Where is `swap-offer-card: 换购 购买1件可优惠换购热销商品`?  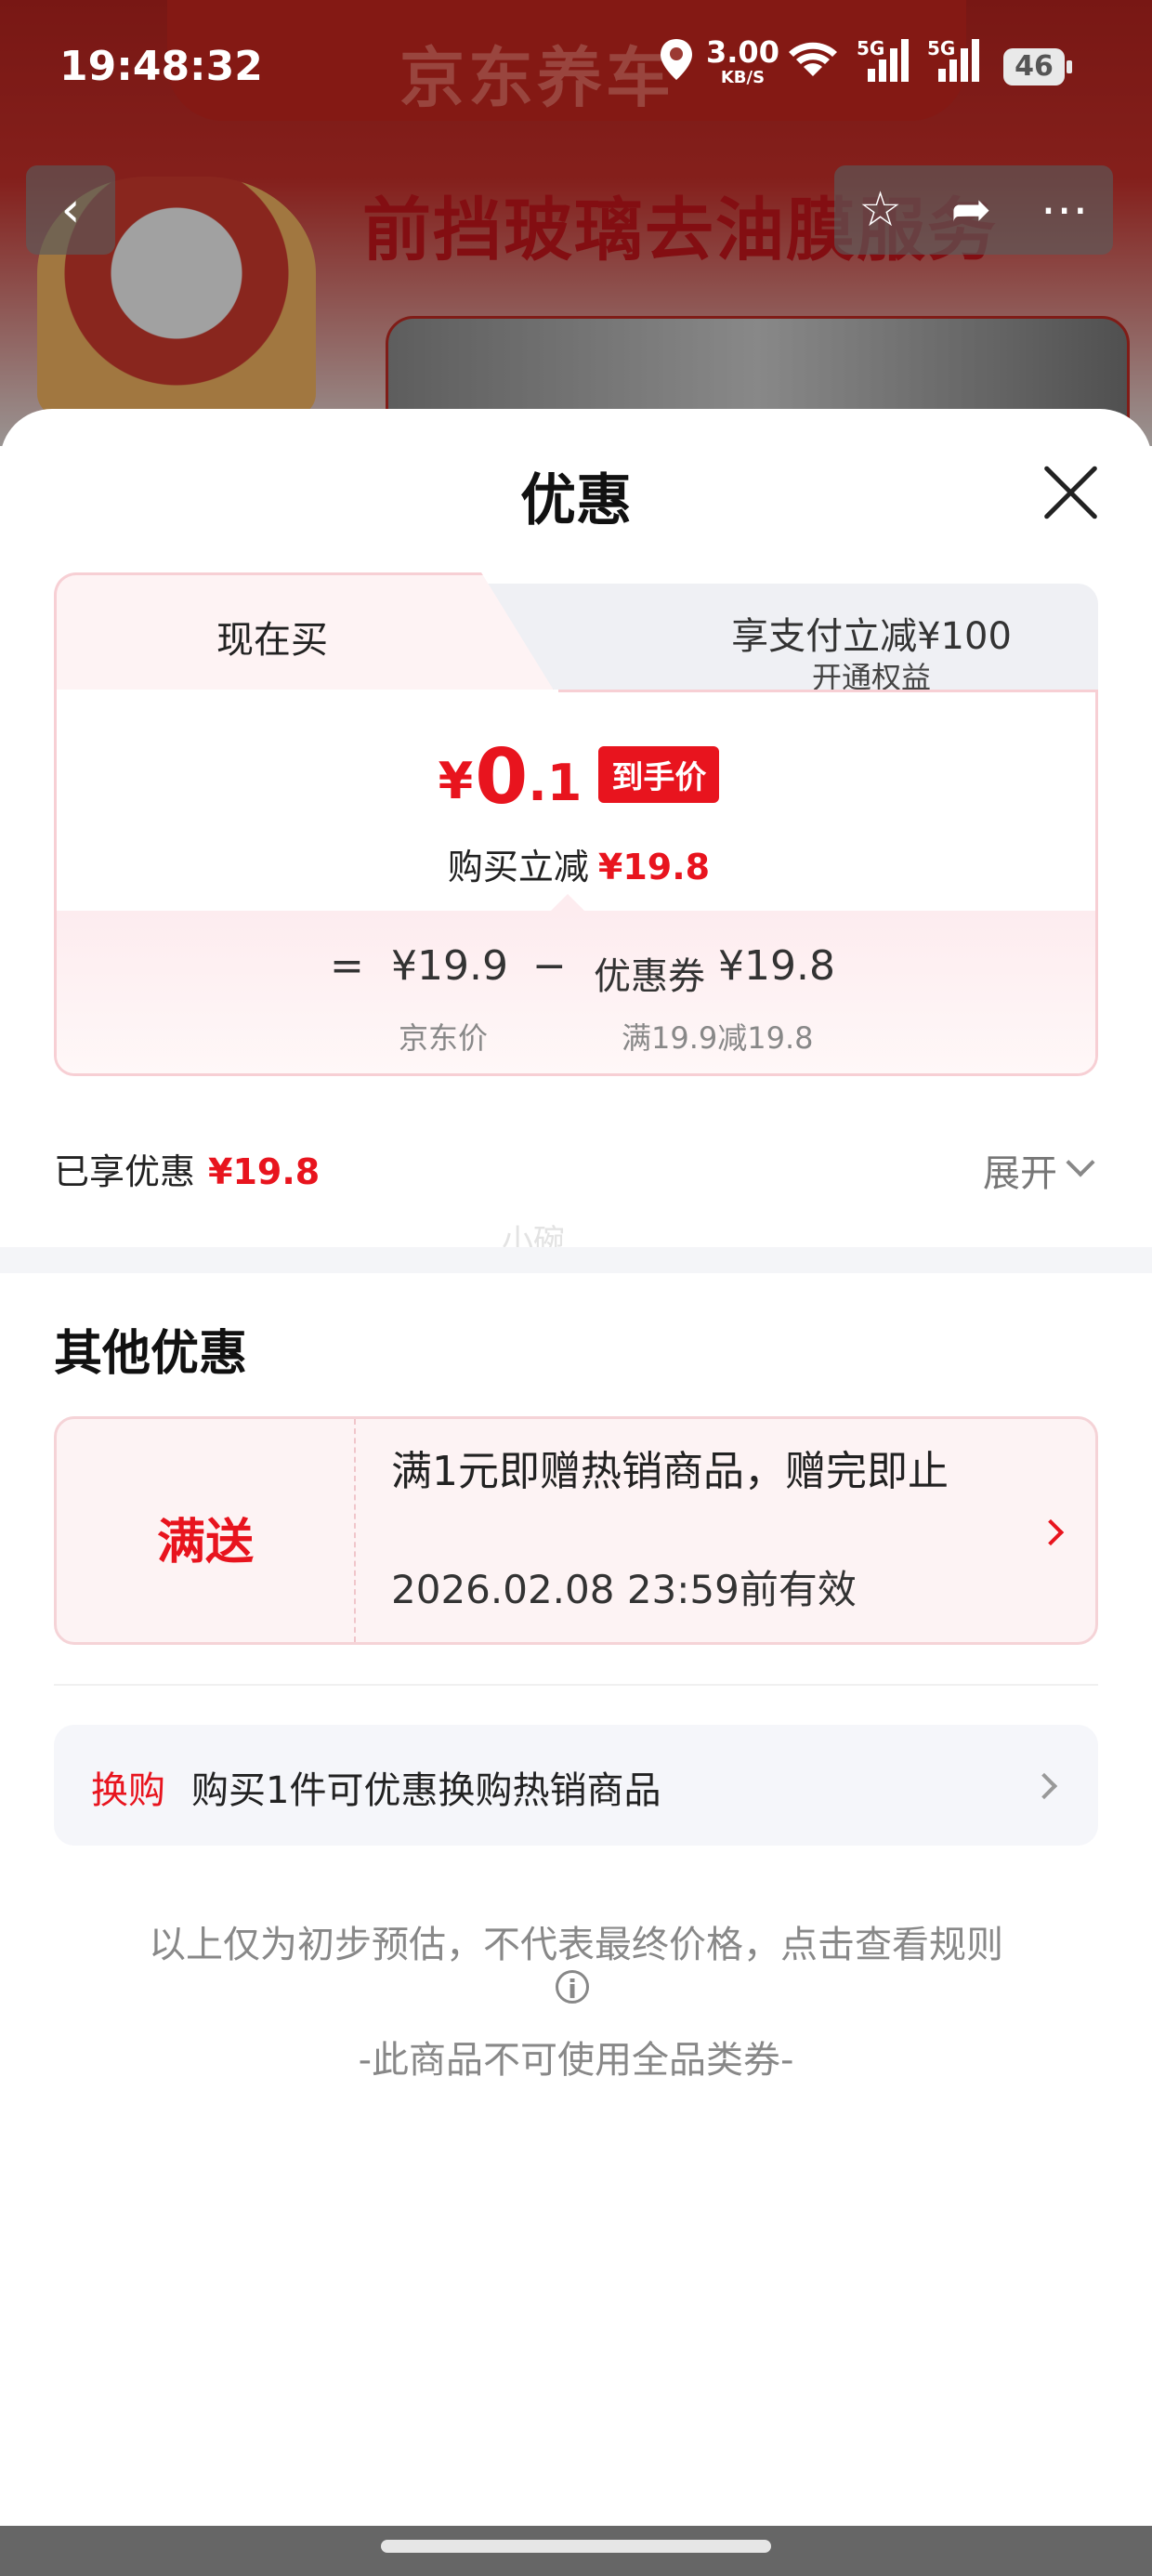
swap-offer-card: 换购 购买1件可优惠换购热销商品 is located at coordinates (576, 1785).